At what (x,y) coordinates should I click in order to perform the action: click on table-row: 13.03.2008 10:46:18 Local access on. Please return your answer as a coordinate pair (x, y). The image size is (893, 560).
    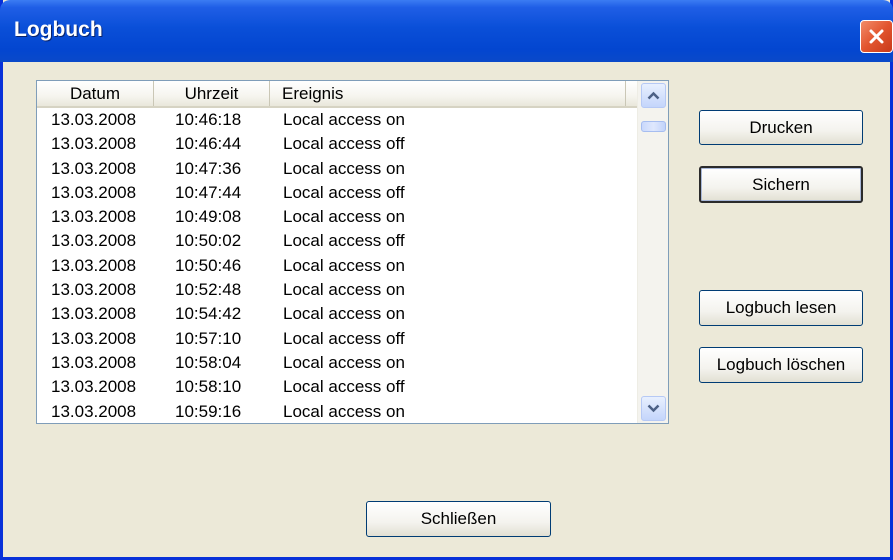
    Looking at the image, I should click on (337, 120).